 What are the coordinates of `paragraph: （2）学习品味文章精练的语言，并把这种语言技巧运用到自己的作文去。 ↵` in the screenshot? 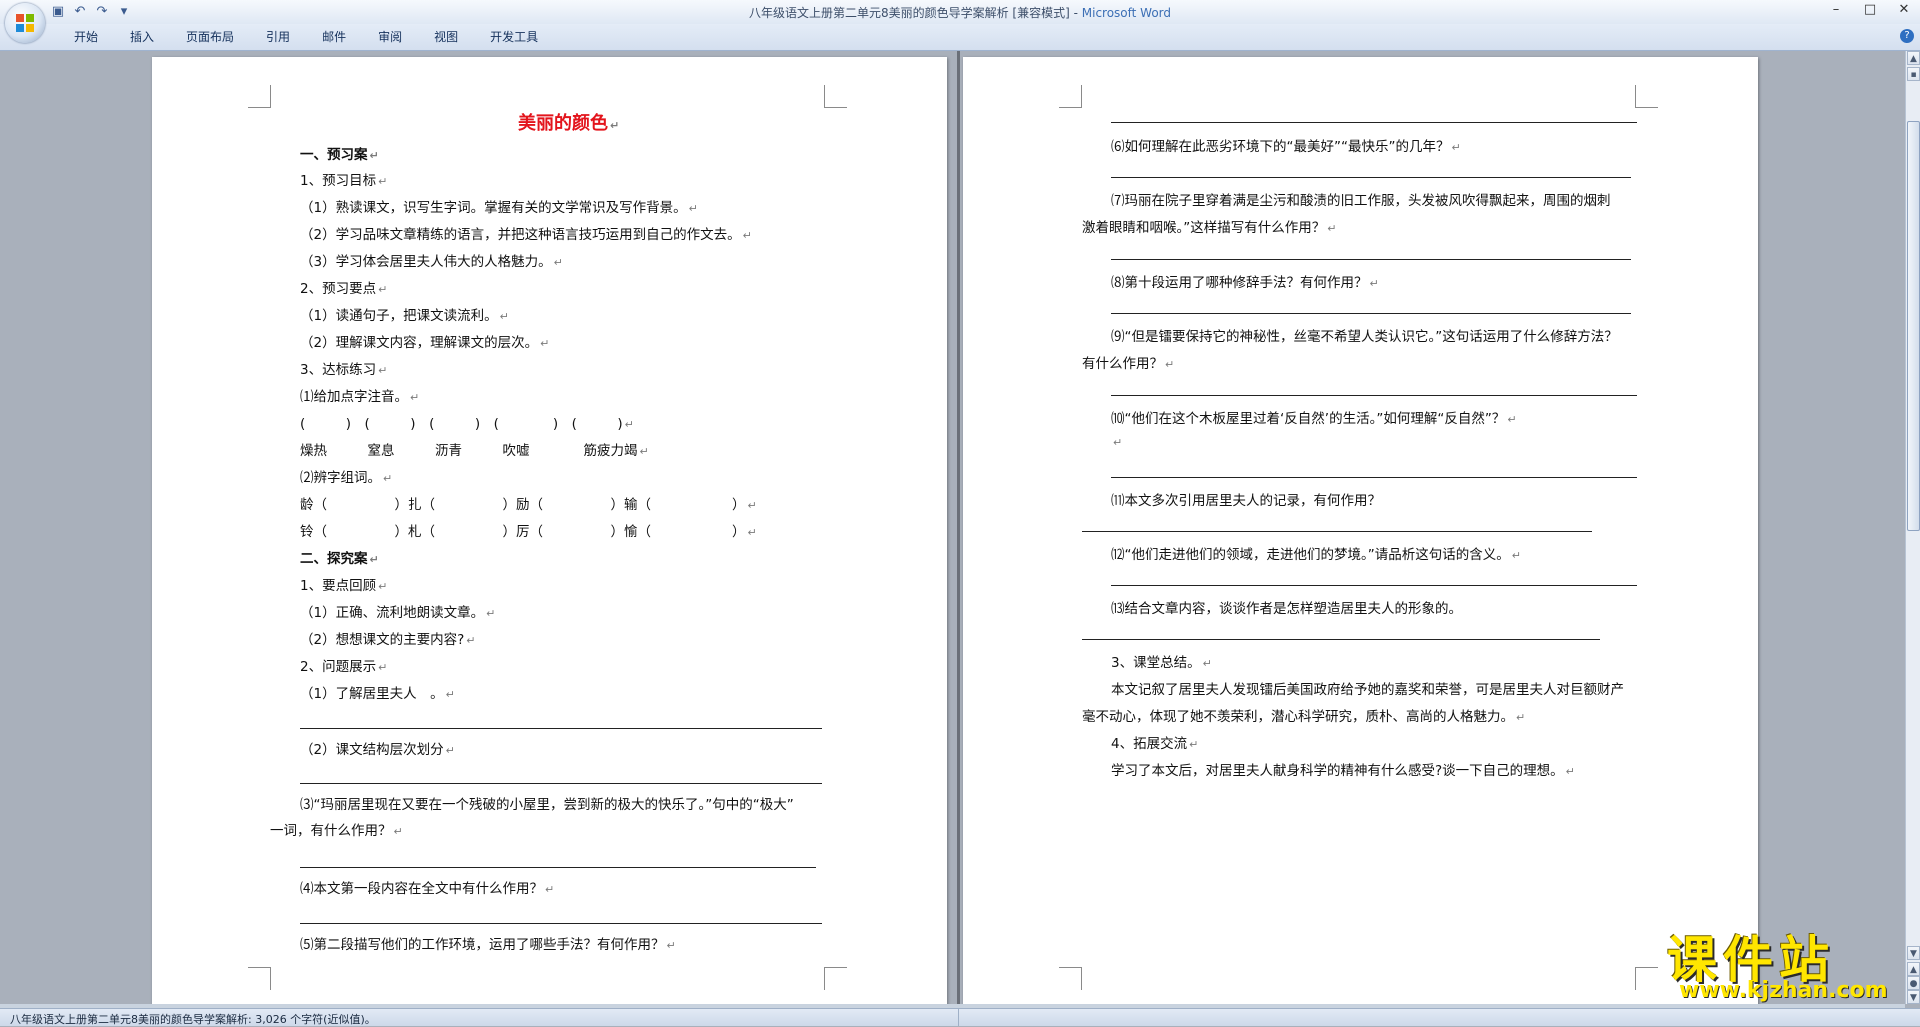 It's located at (526, 235).